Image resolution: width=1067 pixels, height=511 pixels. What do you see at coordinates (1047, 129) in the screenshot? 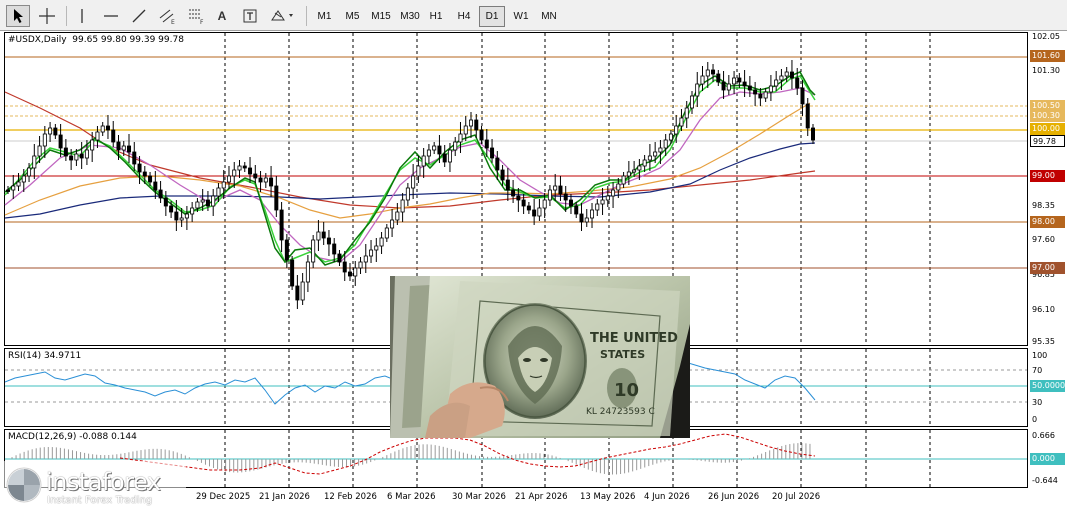
I see `level-tag-100-00: 100.00` at bounding box center [1047, 129].